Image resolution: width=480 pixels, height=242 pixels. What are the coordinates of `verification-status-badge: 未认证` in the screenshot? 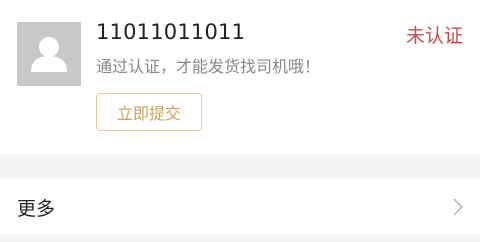 It's located at (434, 36).